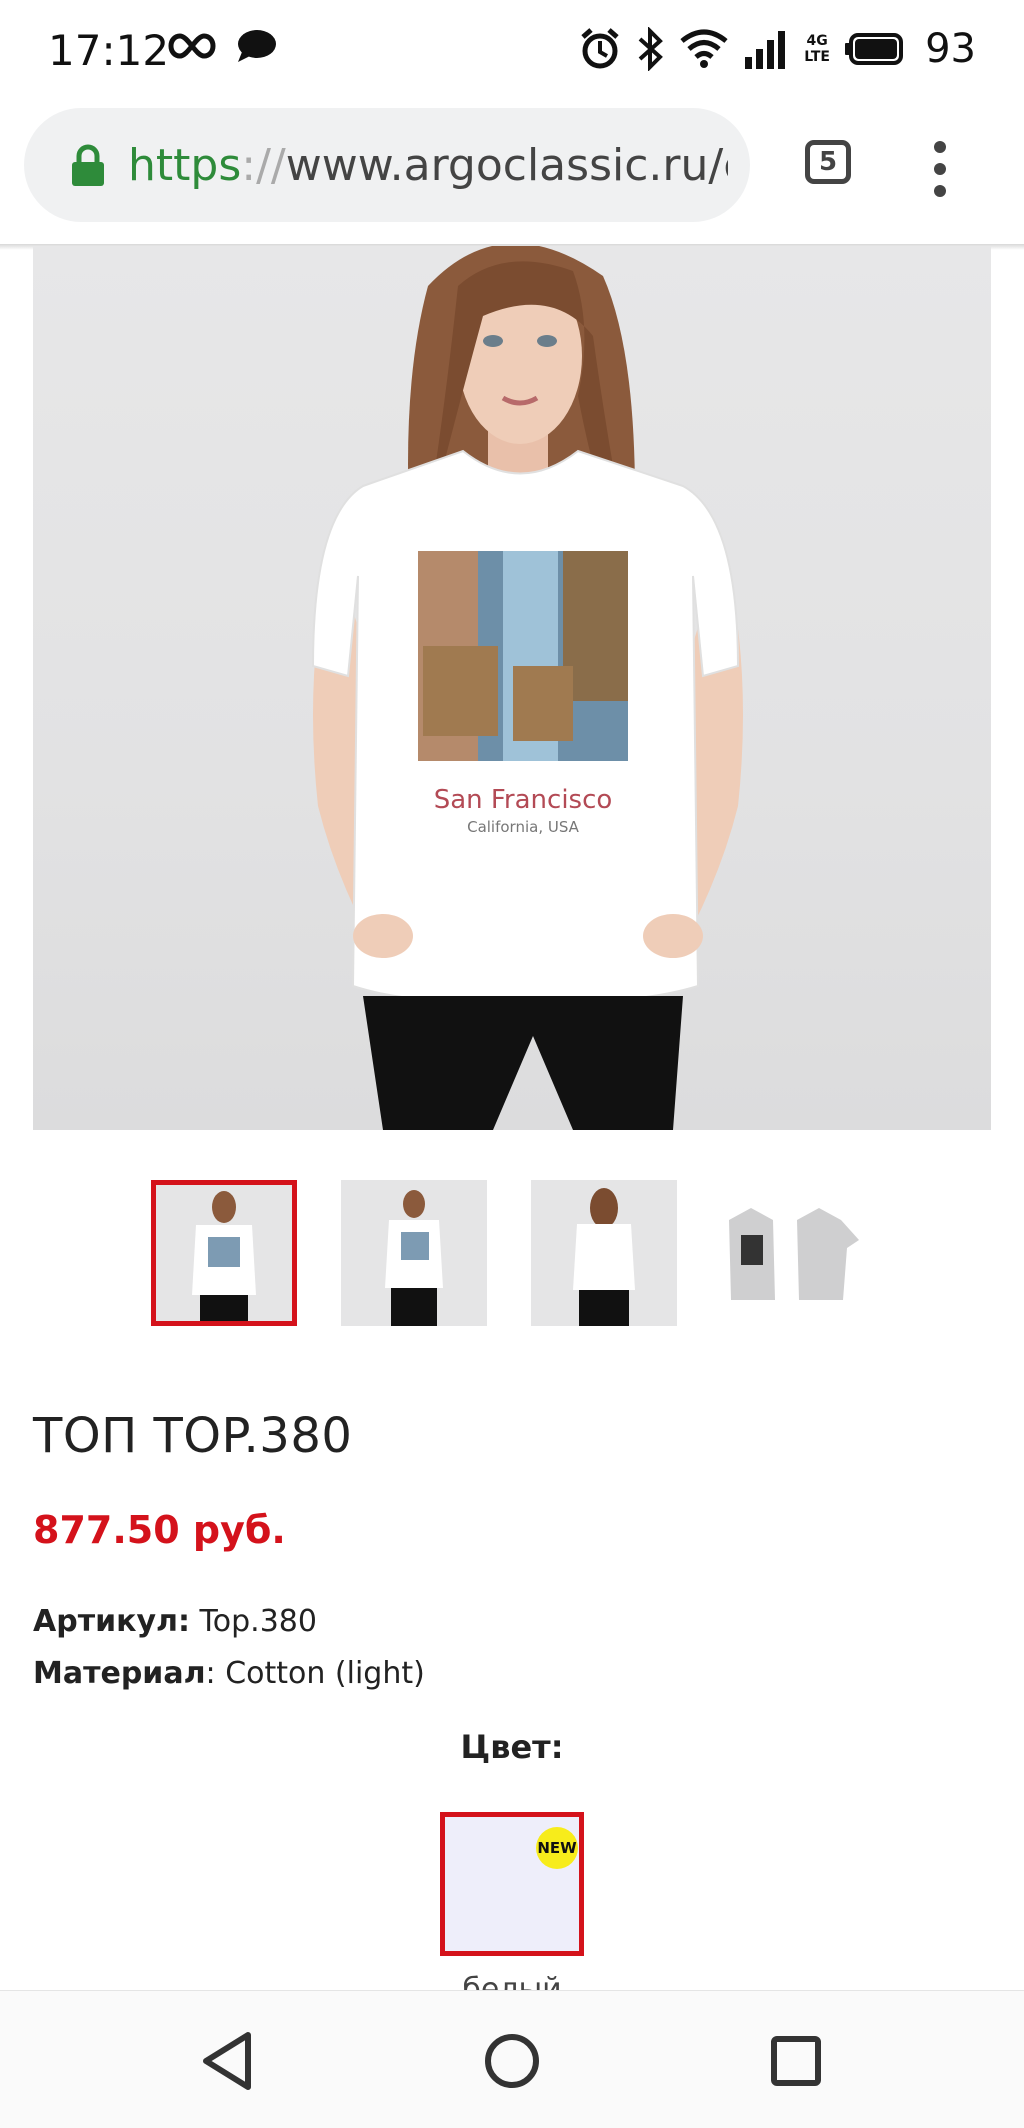 The width and height of the screenshot is (1024, 2128). I want to click on product-title: ТОП TOP.380, so click(193, 1436).